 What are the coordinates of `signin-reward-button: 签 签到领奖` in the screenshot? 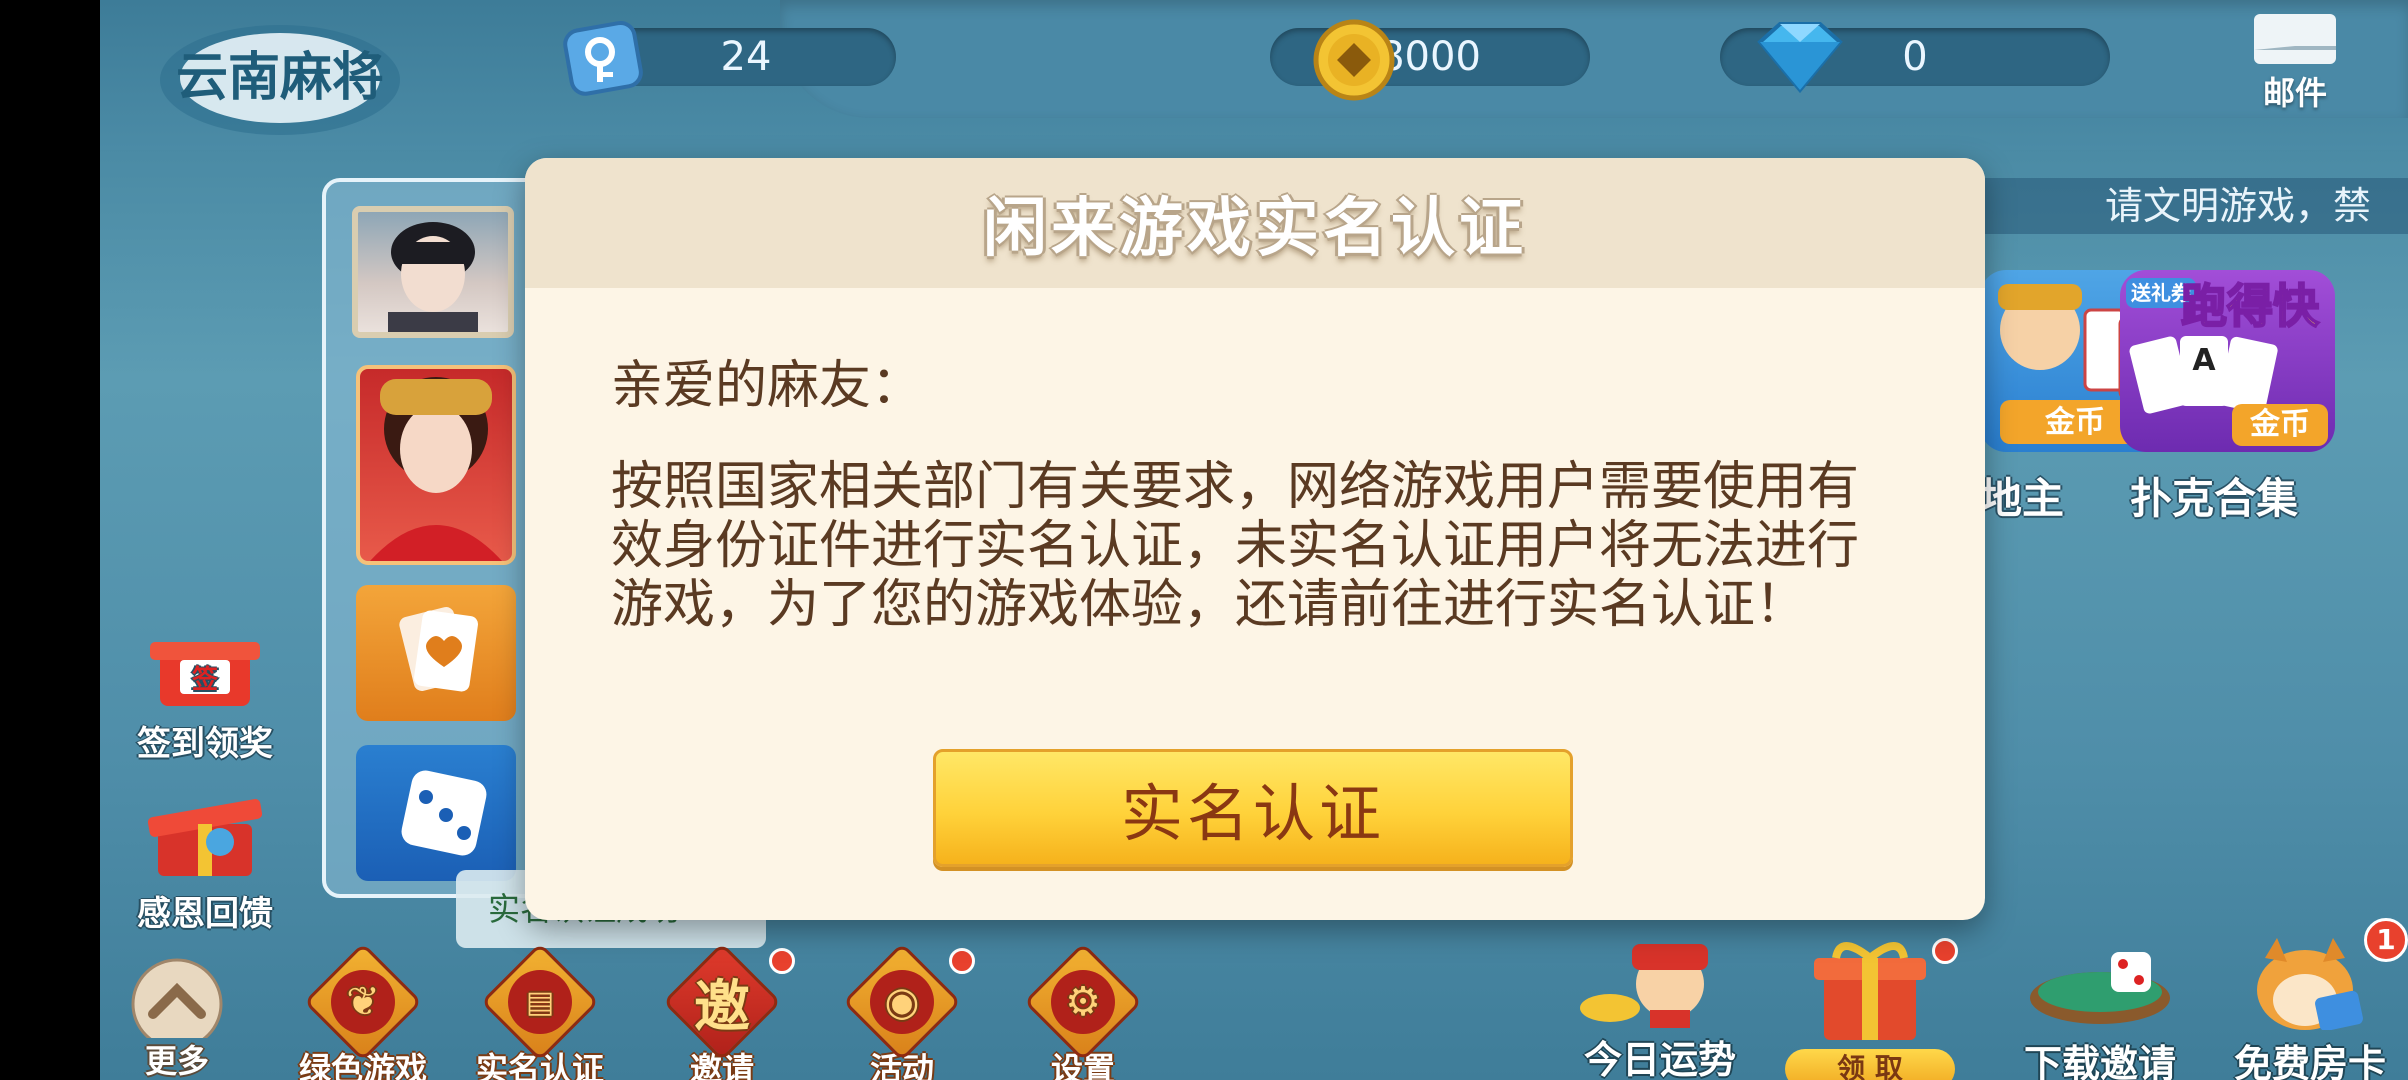 It's located at (205, 692).